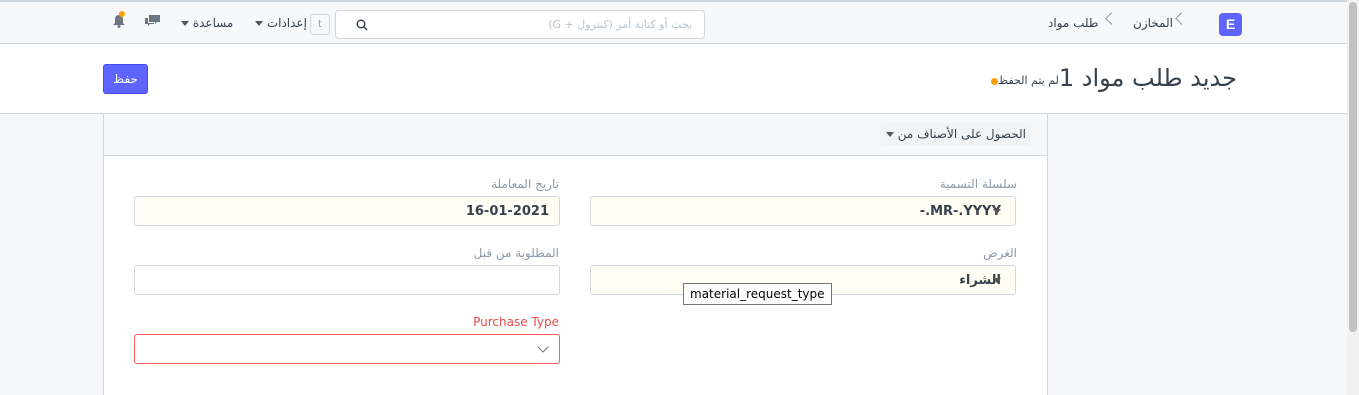  I want to click on settings-menu: إعدادات, so click(281, 23).